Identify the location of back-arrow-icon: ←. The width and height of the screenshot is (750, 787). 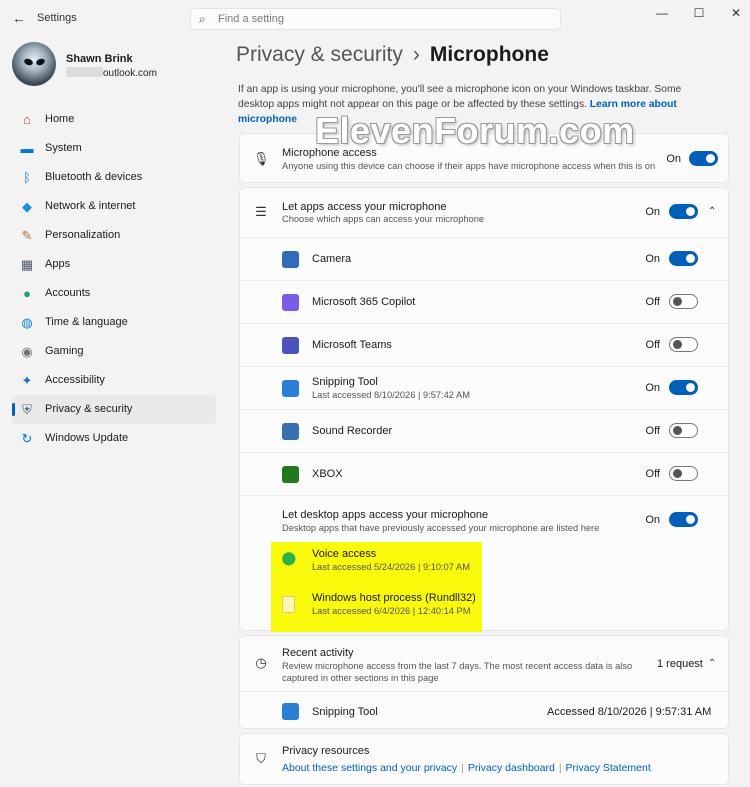
(19, 18).